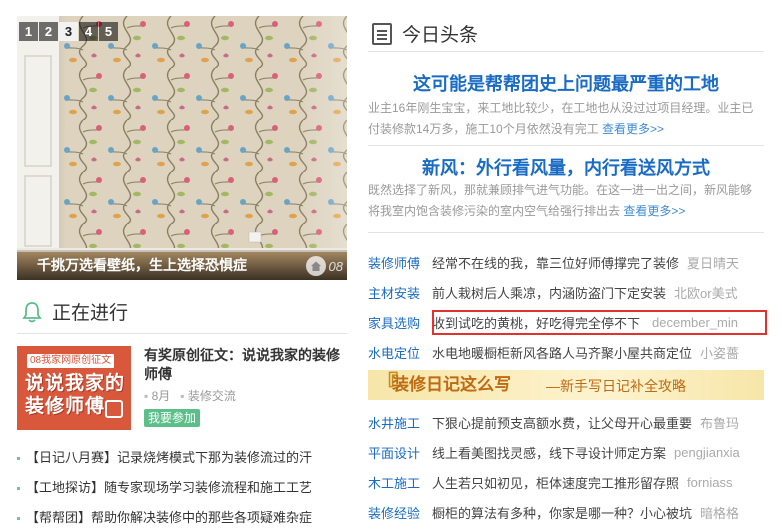  What do you see at coordinates (562, 352) in the screenshot?
I see `diary-link: 水电地暖橱柜新风各路人马齐聚小屋共商定位` at bounding box center [562, 352].